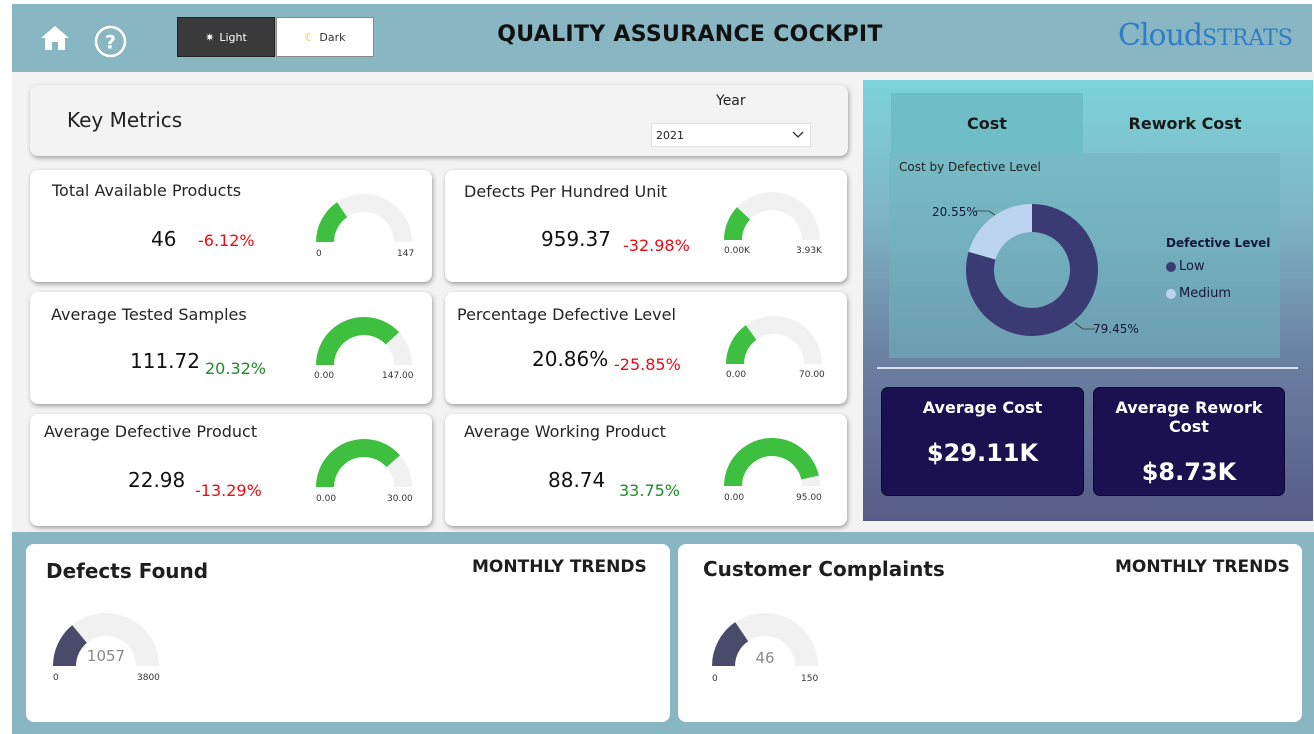  I want to click on metric-title: Total Available Products, so click(147, 190).